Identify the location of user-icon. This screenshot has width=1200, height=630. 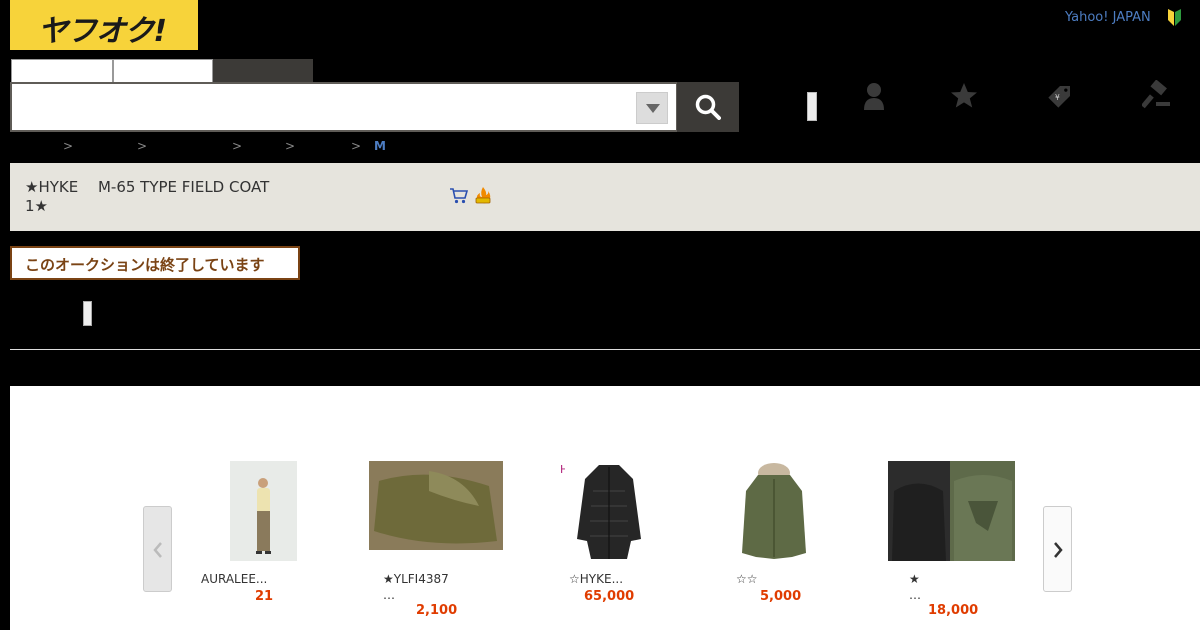
(874, 96).